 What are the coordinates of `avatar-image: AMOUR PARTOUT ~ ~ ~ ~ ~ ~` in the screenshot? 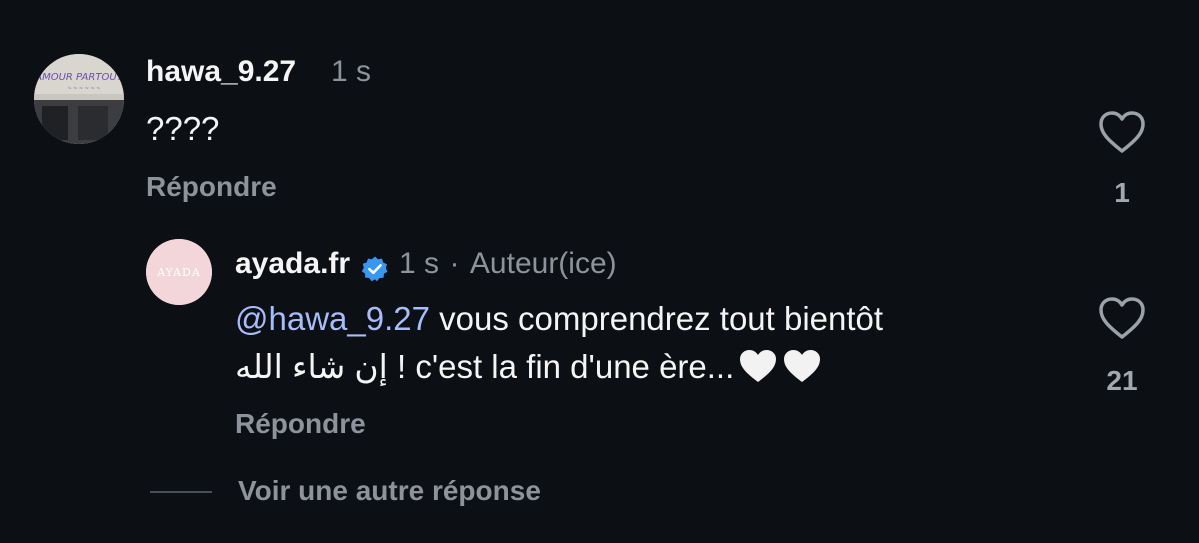 It's located at (79, 99).